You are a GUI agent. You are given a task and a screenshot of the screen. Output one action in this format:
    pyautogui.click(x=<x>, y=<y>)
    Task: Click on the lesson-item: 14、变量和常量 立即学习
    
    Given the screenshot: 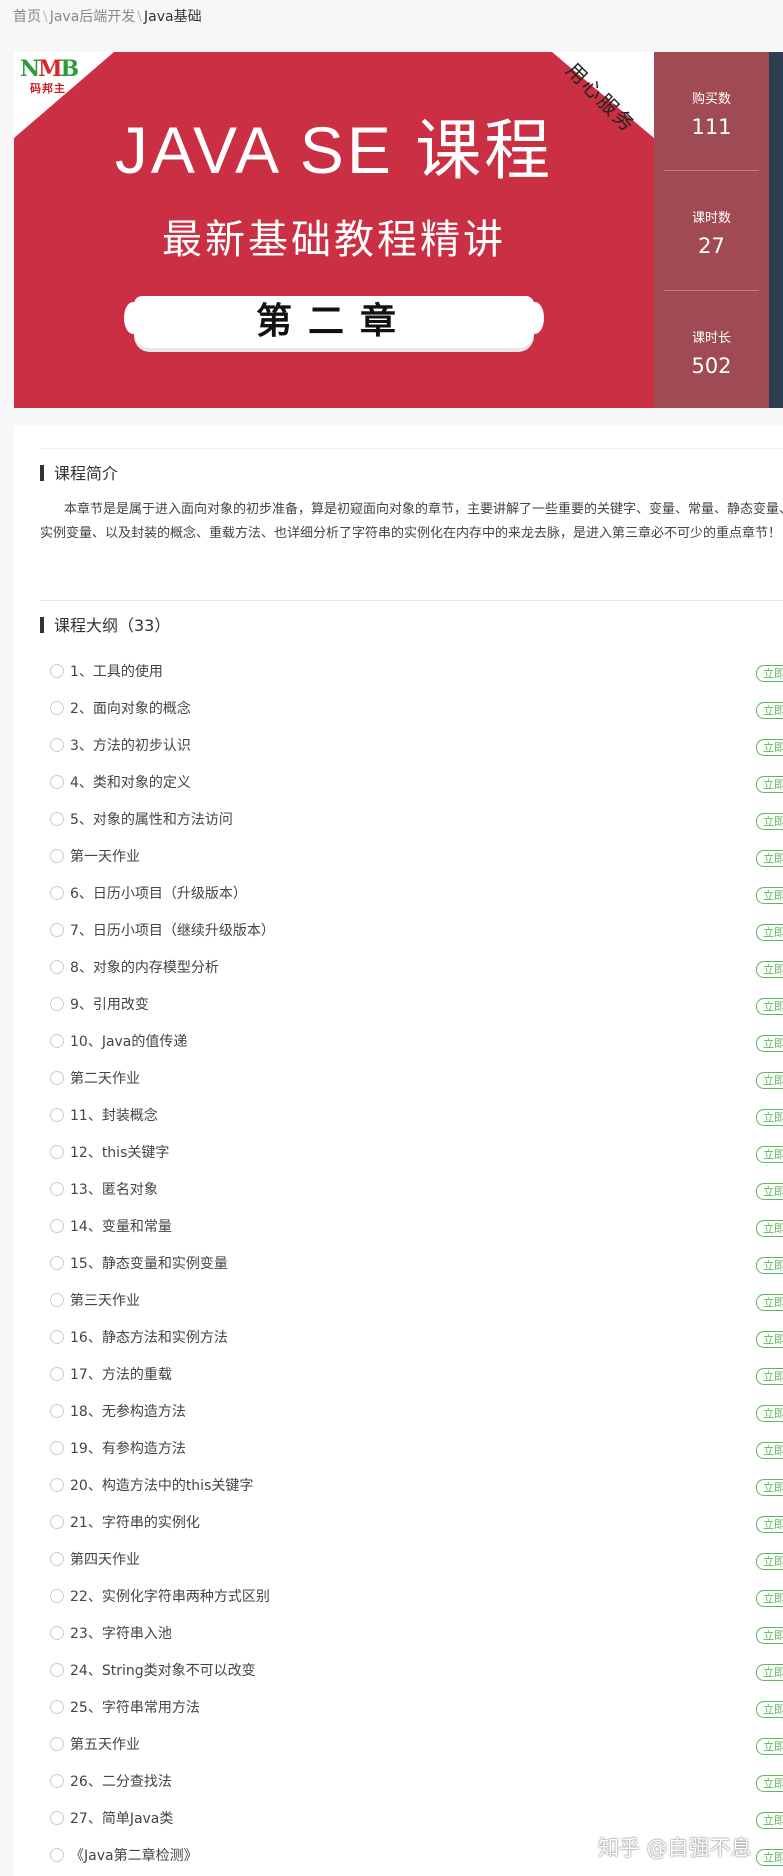 What is the action you would take?
    pyautogui.click(x=416, y=1227)
    